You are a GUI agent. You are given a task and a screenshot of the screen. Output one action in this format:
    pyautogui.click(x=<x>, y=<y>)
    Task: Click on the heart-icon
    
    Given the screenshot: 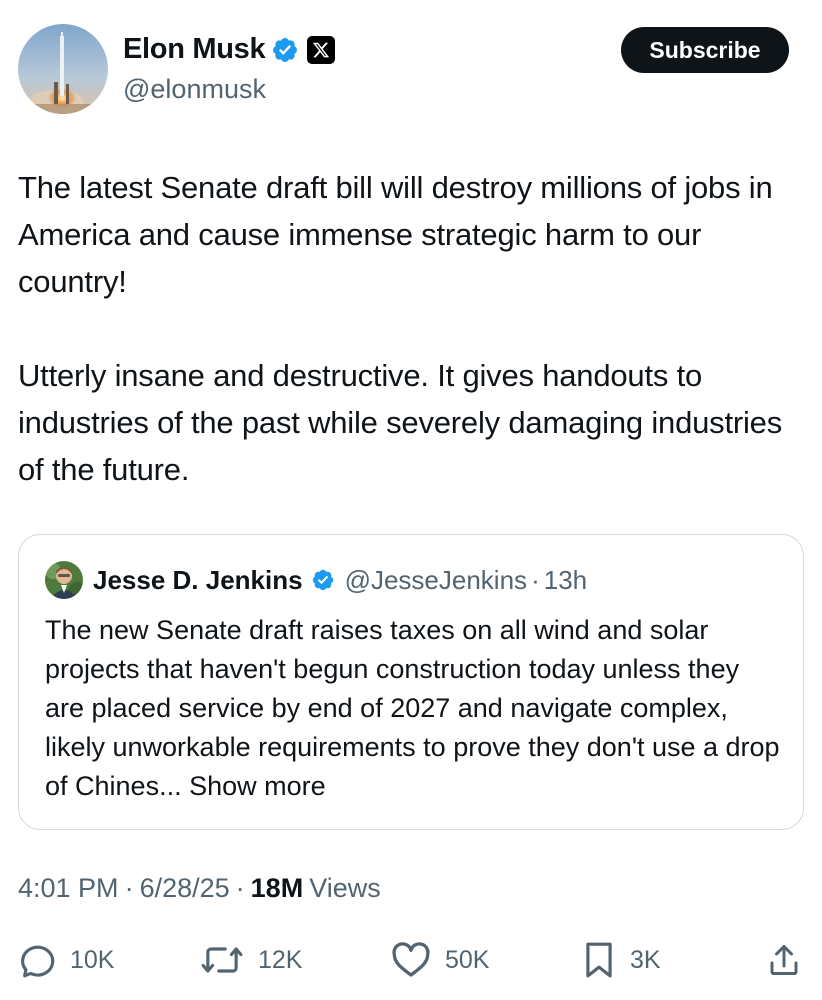 What is the action you would take?
    pyautogui.click(x=411, y=960)
    